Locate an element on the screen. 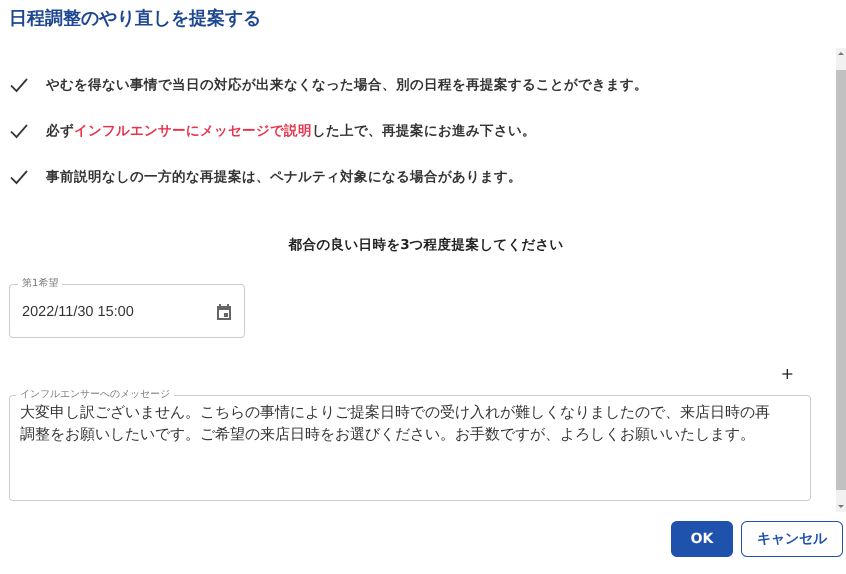  add-button: + is located at coordinates (787, 373).